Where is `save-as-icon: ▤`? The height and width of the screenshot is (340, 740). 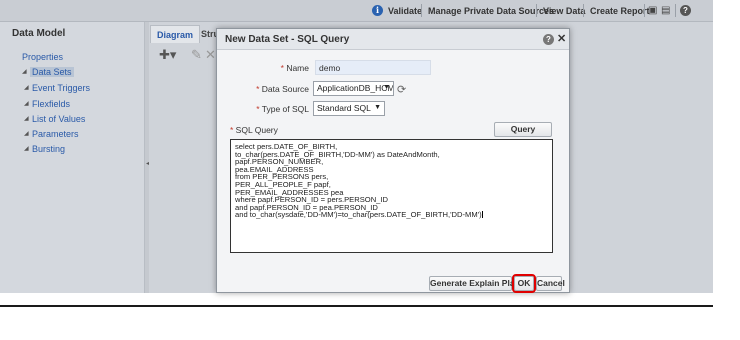
save-as-icon: ▤ is located at coordinates (665, 10).